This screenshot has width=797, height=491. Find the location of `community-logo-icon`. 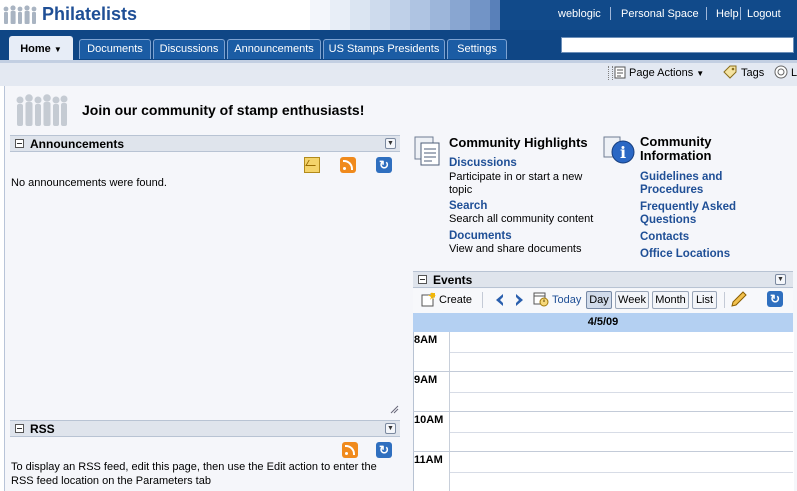

community-logo-icon is located at coordinates (42, 110).